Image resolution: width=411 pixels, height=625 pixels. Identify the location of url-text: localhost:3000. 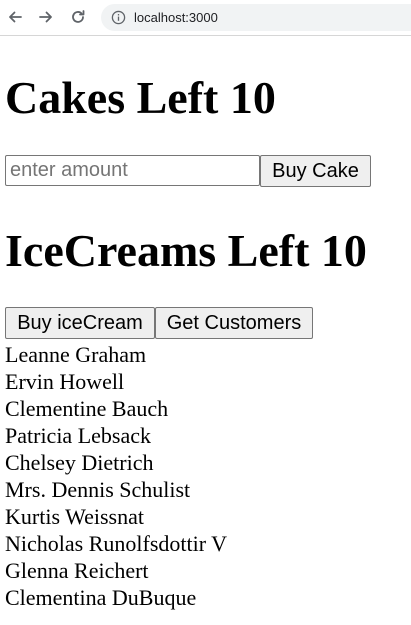
(176, 17).